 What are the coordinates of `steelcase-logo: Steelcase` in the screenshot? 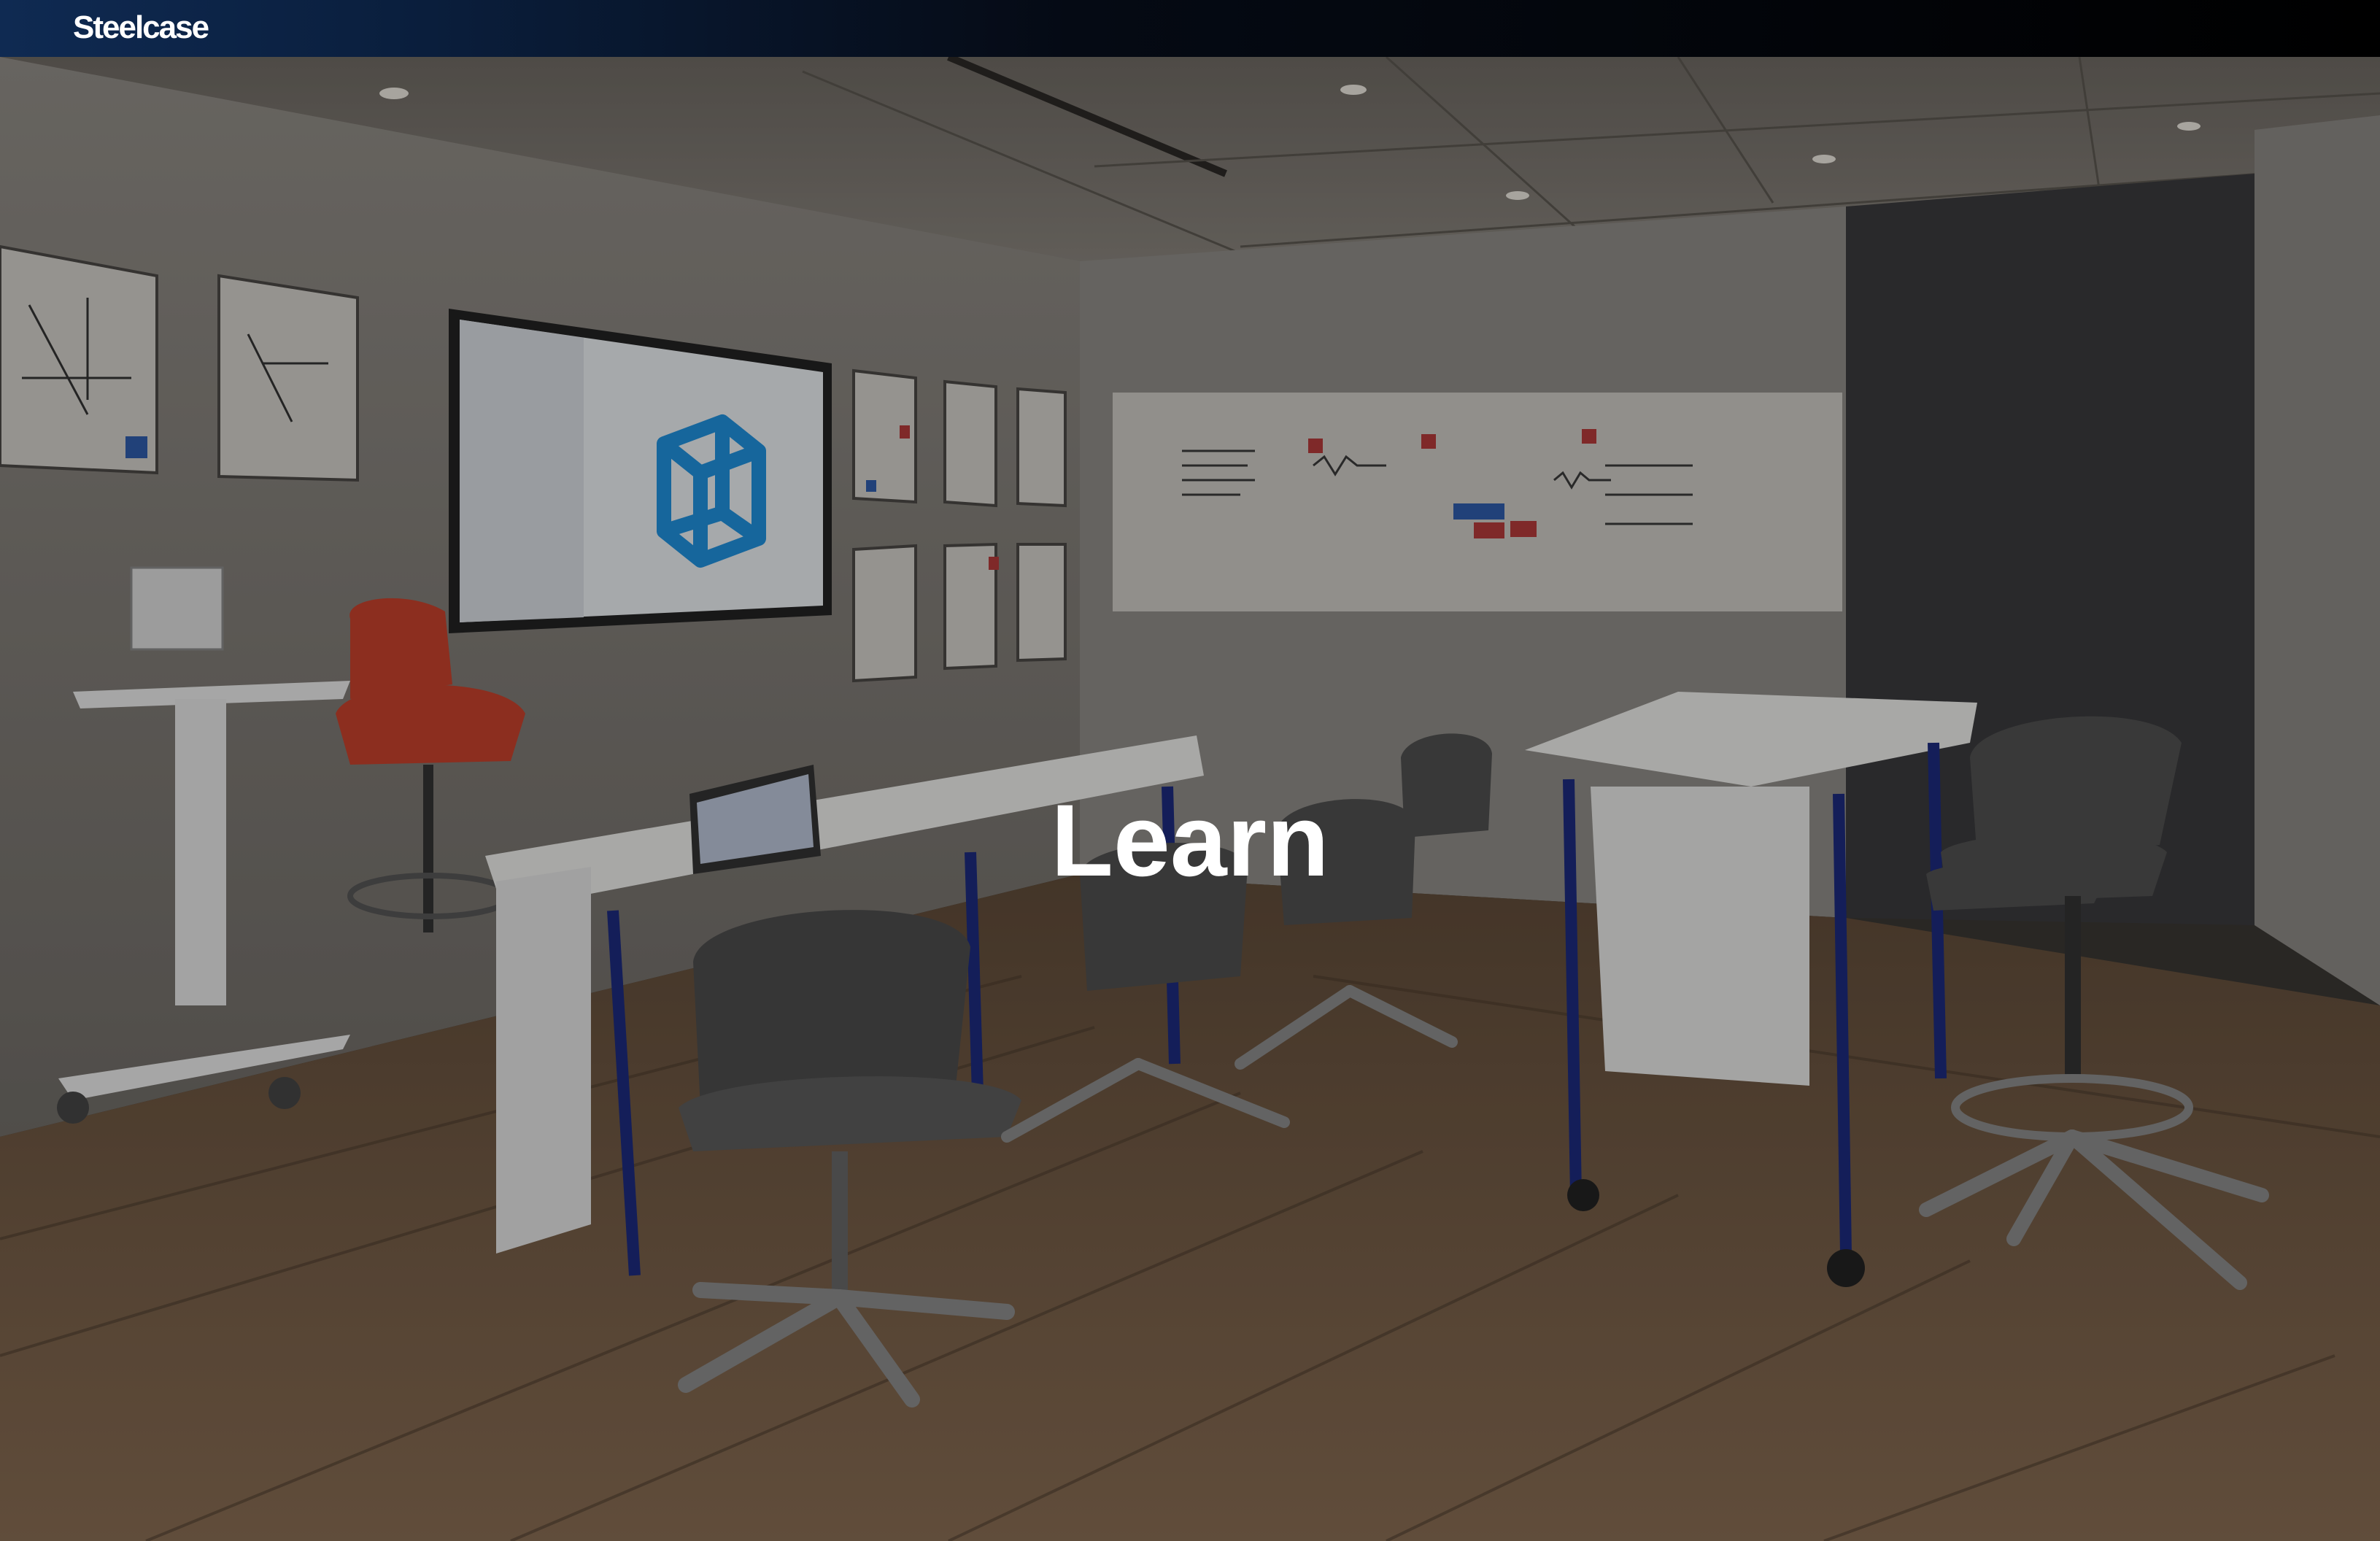 It's located at (141, 28).